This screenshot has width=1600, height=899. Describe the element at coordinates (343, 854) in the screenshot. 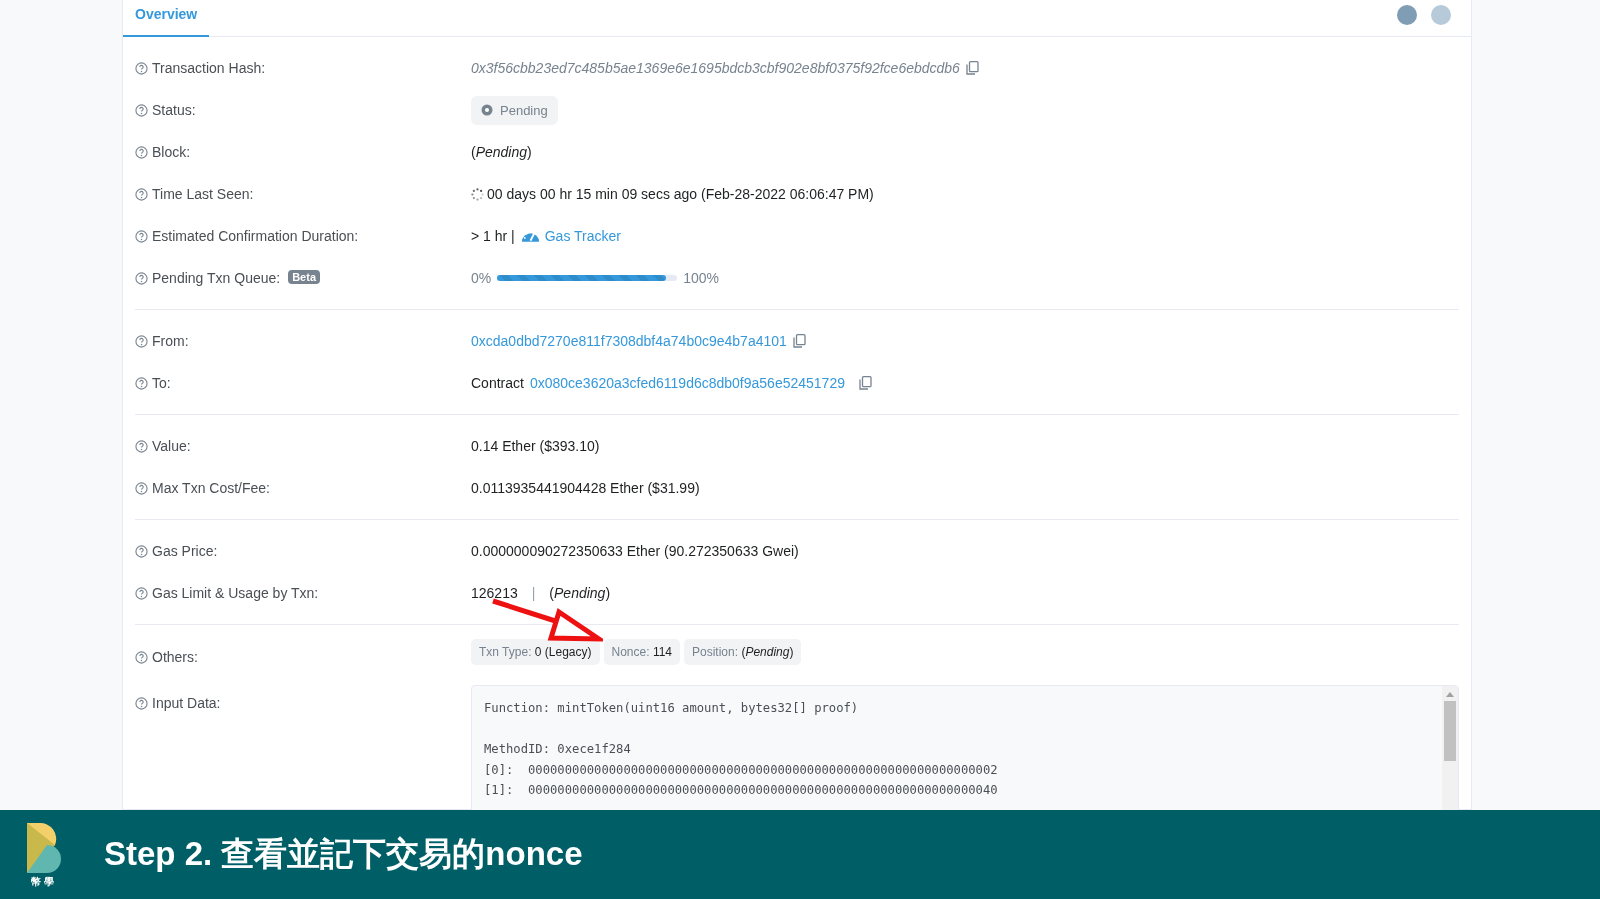

I see `caption-title: Step 2. 查看並記下交易的nonce` at that location.